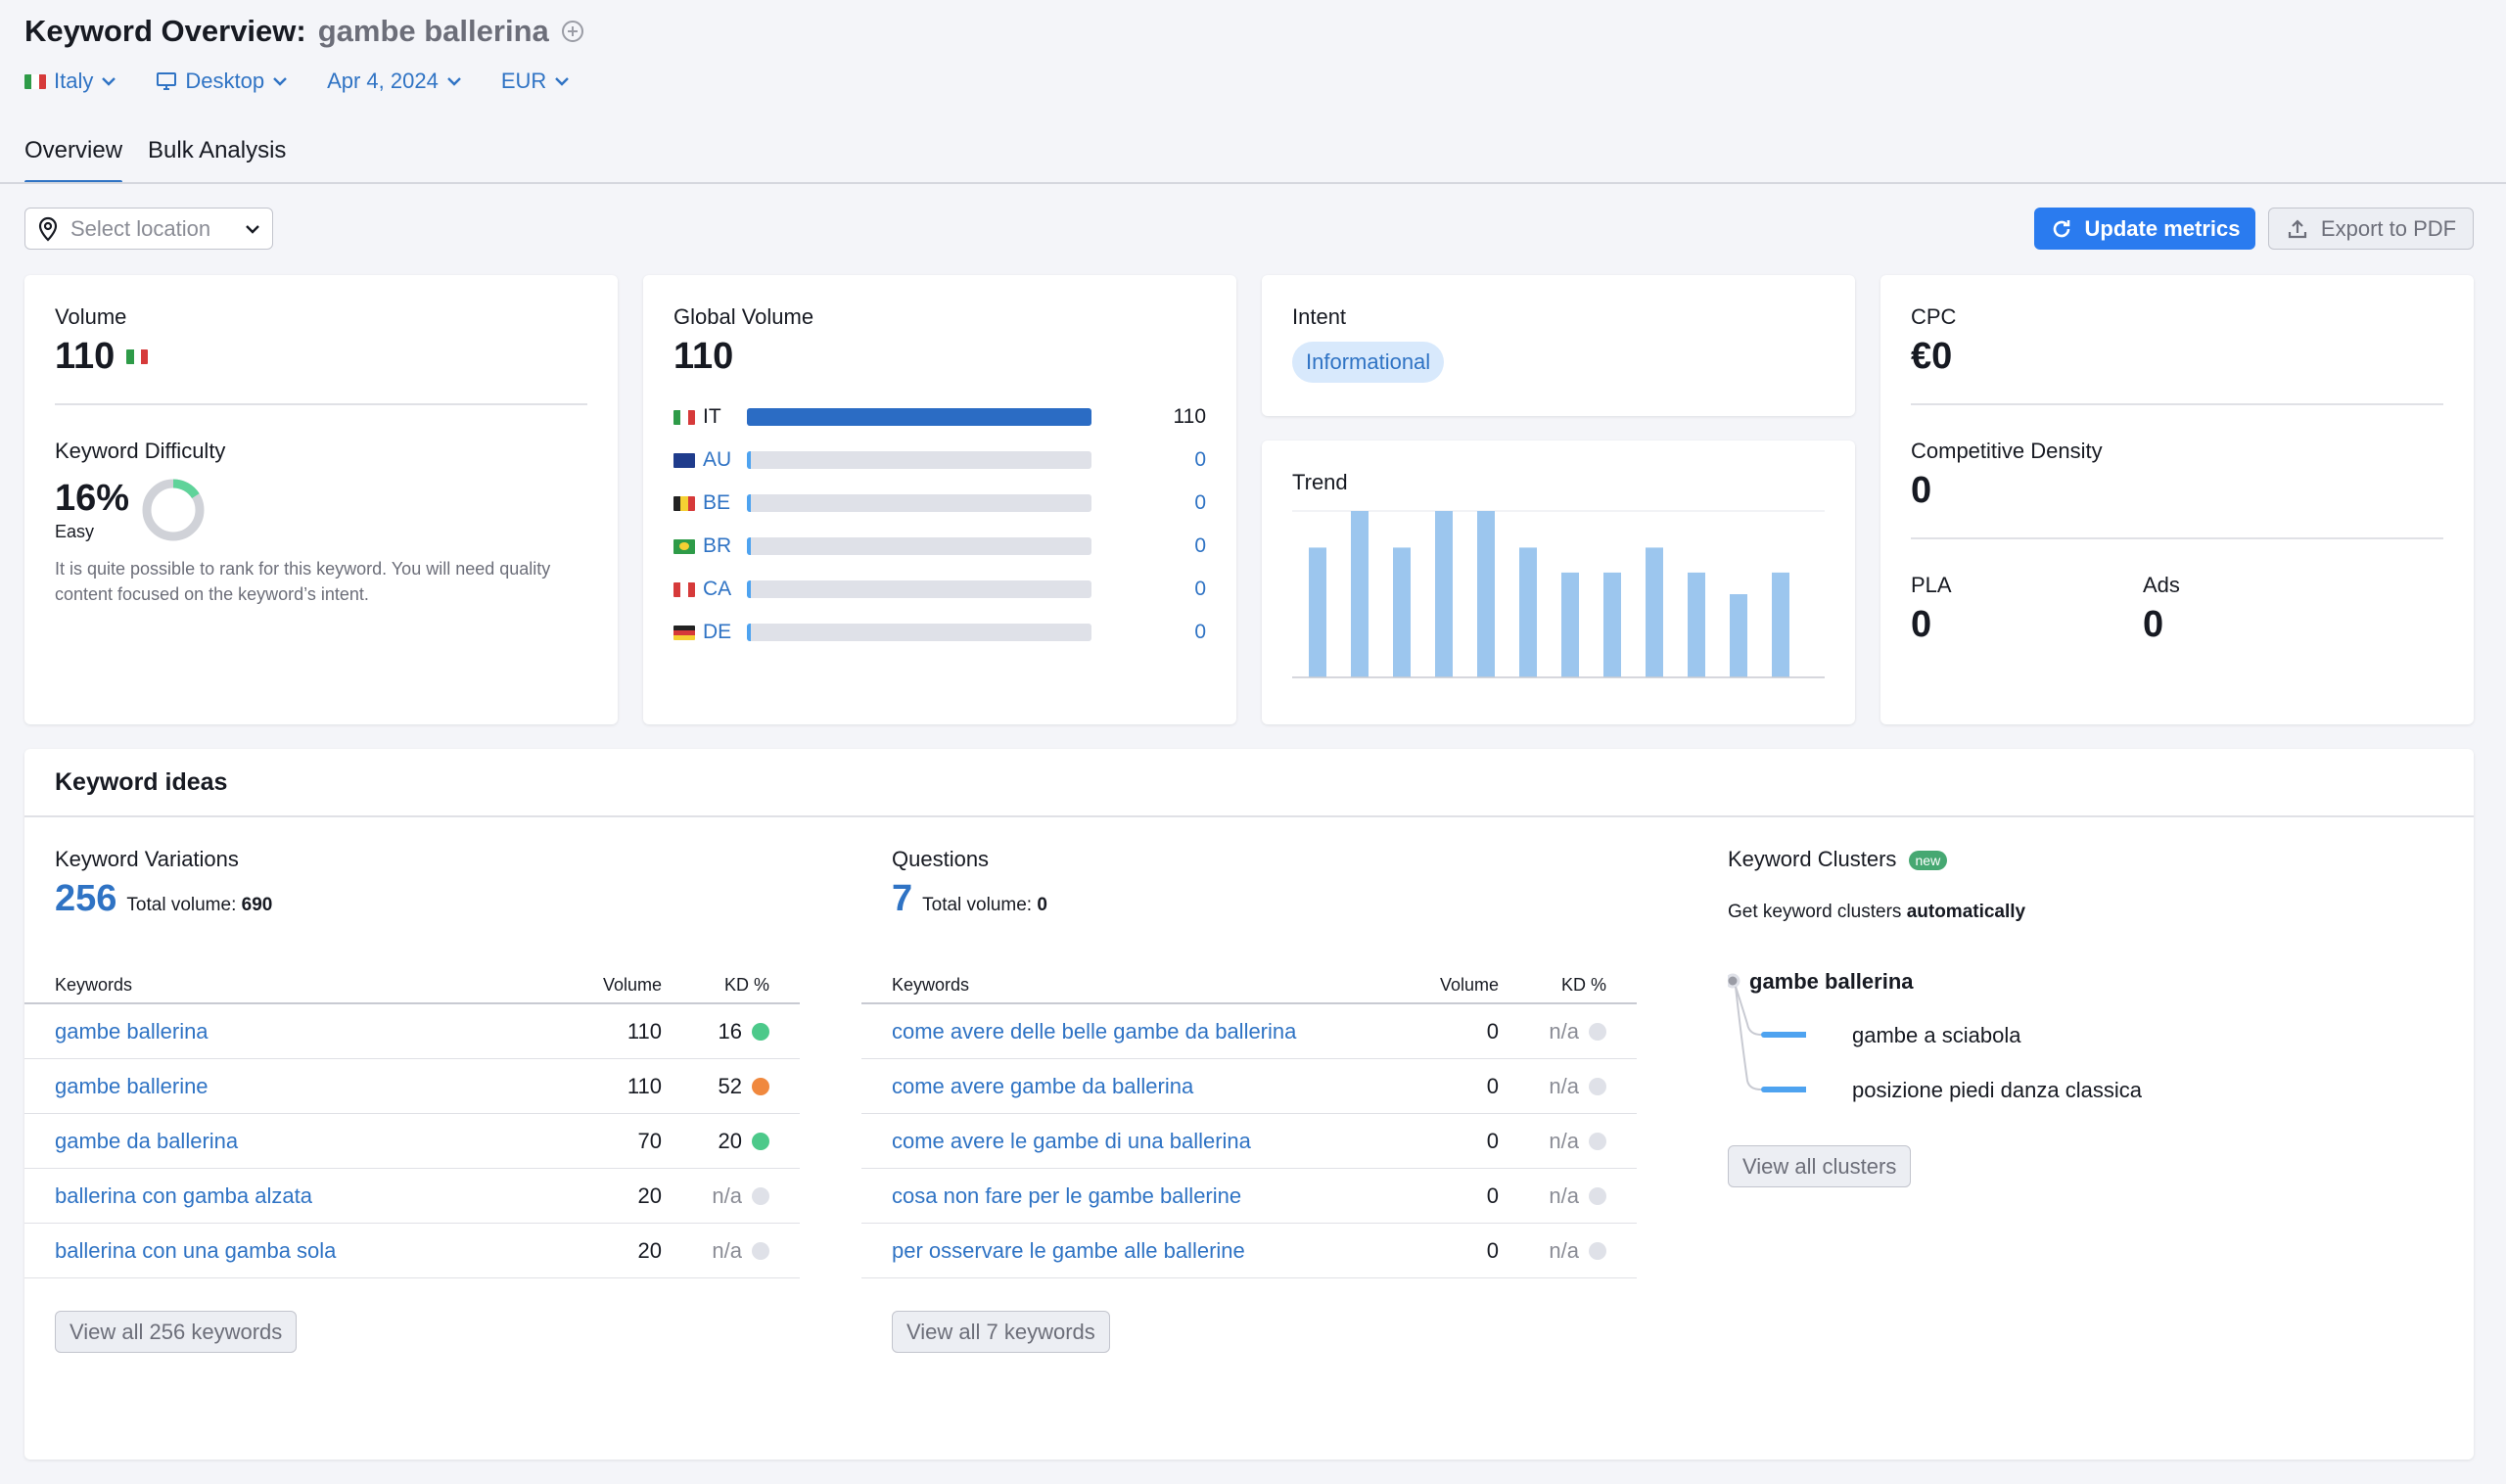 This screenshot has width=2506, height=1484. I want to click on country-row-be: BE 0, so click(939, 503).